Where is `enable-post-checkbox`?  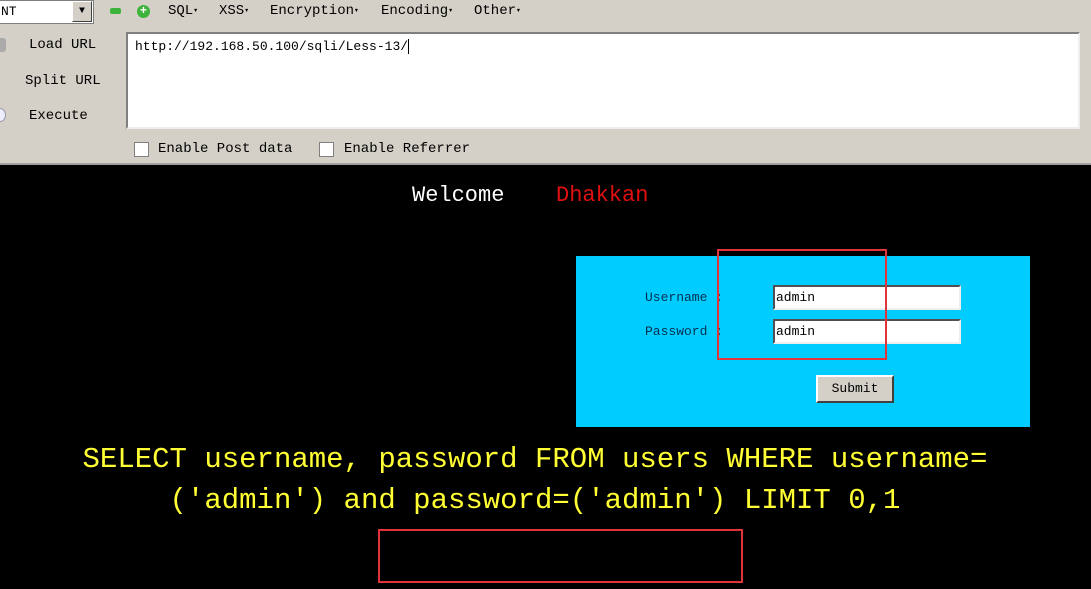
enable-post-checkbox is located at coordinates (141, 149).